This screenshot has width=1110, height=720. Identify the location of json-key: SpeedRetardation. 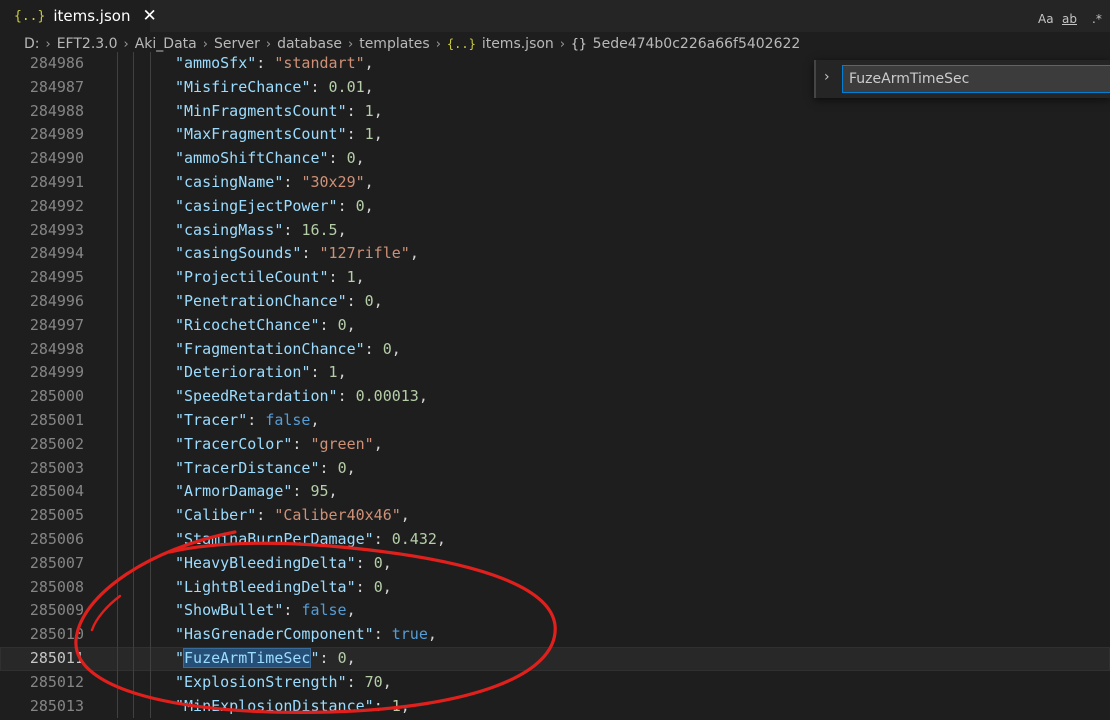
(256, 396).